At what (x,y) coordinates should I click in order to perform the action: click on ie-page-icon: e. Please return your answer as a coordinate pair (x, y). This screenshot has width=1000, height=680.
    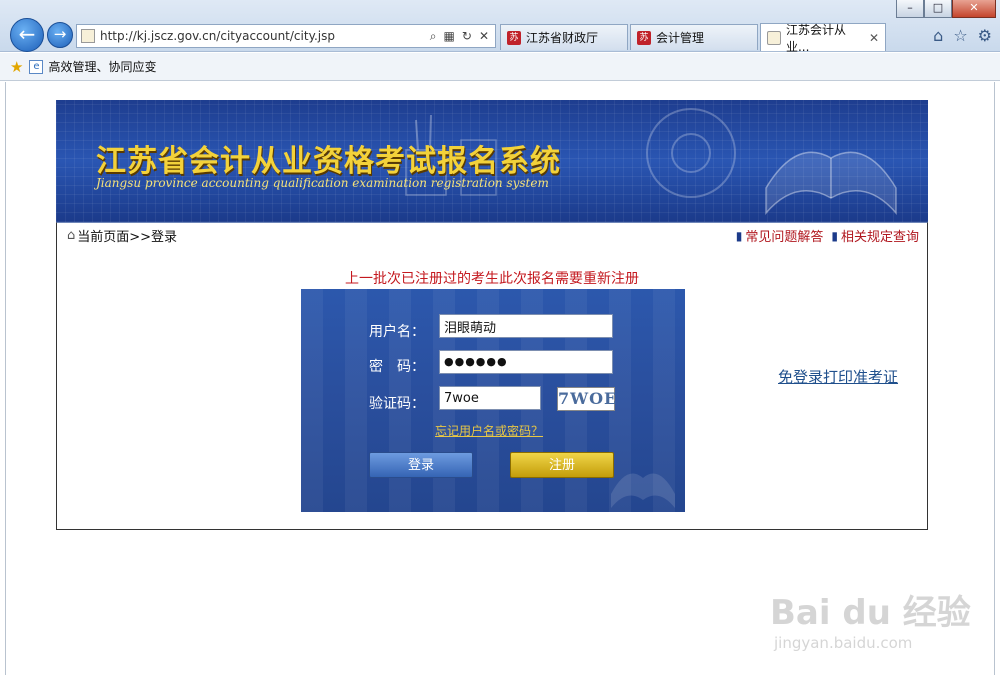
    Looking at the image, I should click on (36, 66).